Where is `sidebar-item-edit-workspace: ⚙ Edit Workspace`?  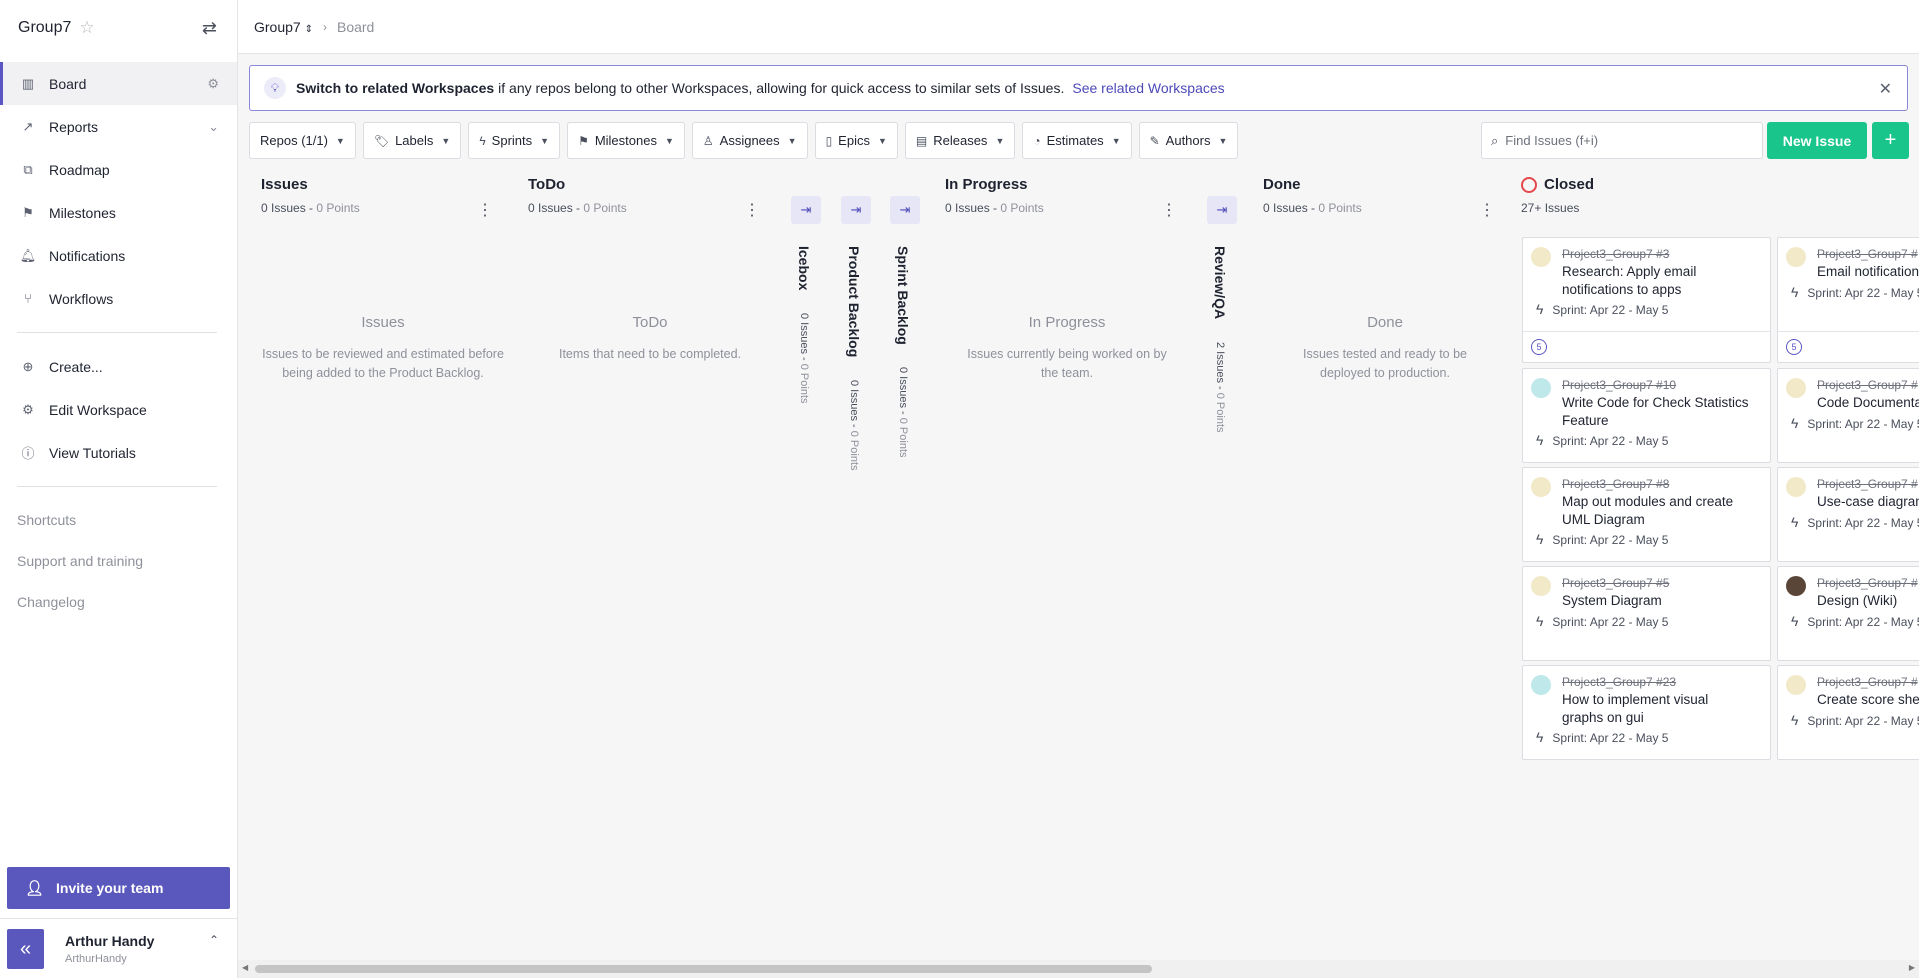
sidebar-item-edit-workspace: ⚙ Edit Workspace is located at coordinates (118, 409).